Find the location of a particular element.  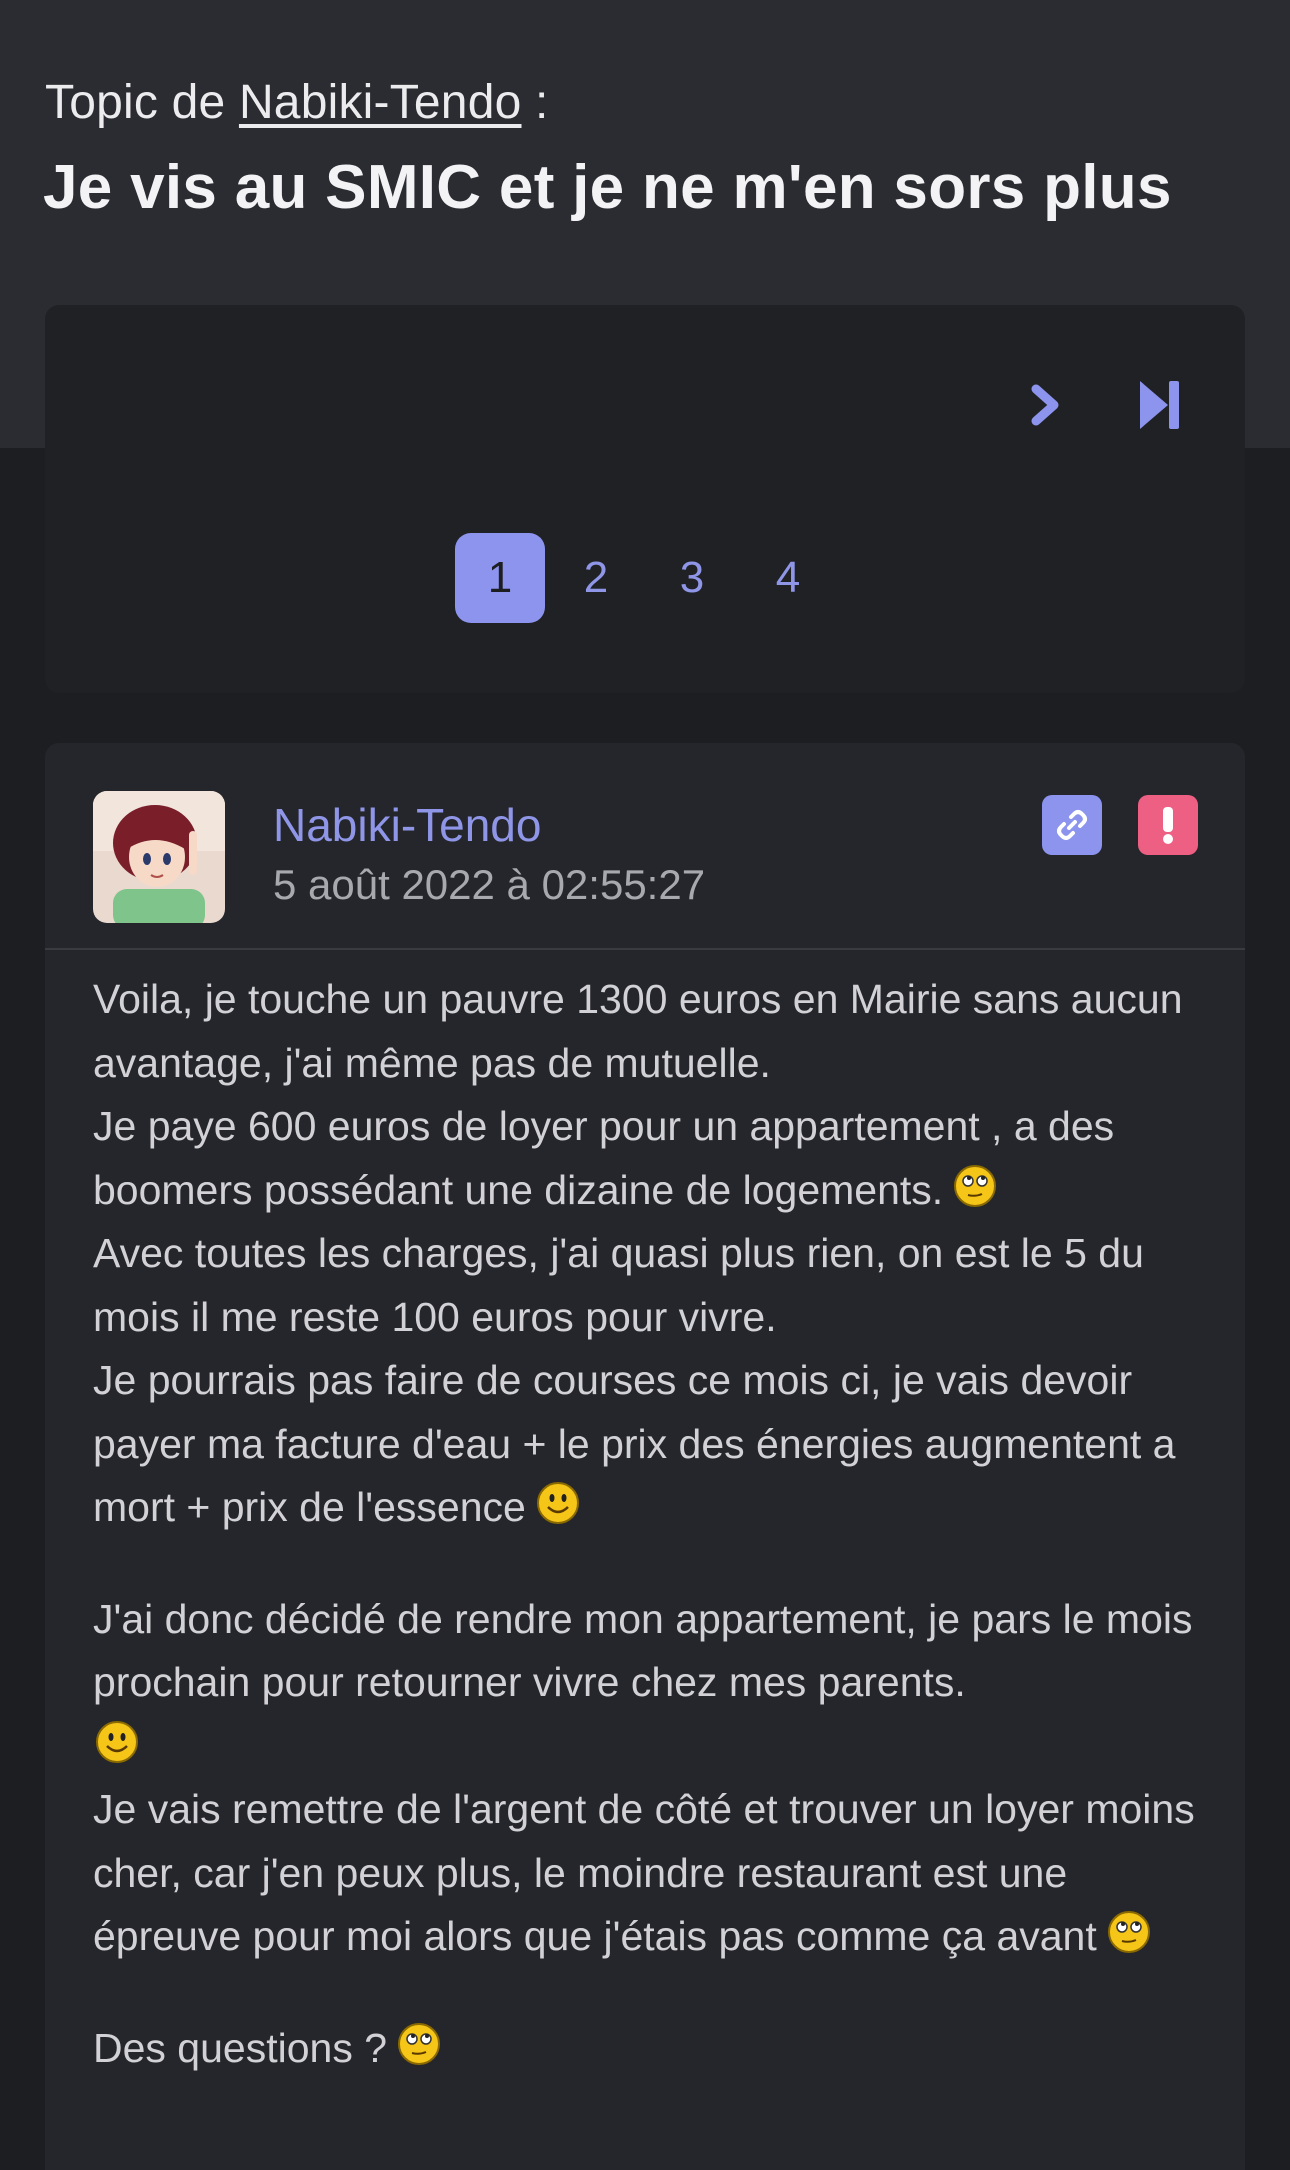

skip-to-end-icon is located at coordinates (1159, 405).